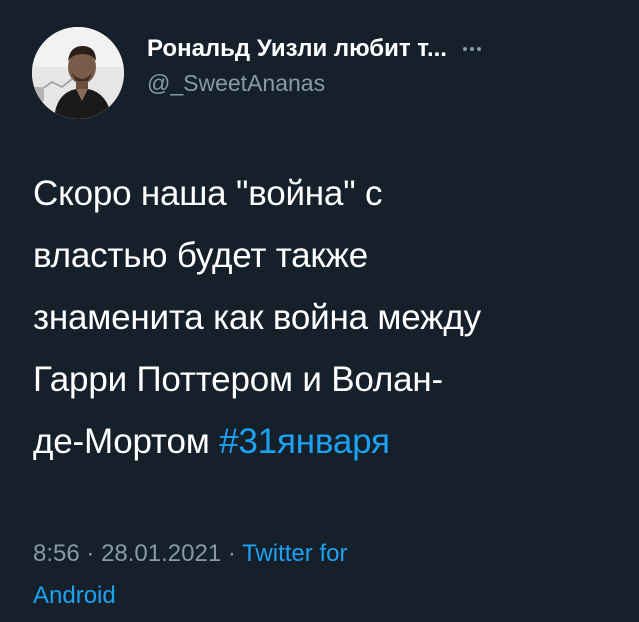 The height and width of the screenshot is (622, 639). Describe the element at coordinates (208, 193) in the screenshot. I see `tweet-line: Скоро наша "война" с` at that location.